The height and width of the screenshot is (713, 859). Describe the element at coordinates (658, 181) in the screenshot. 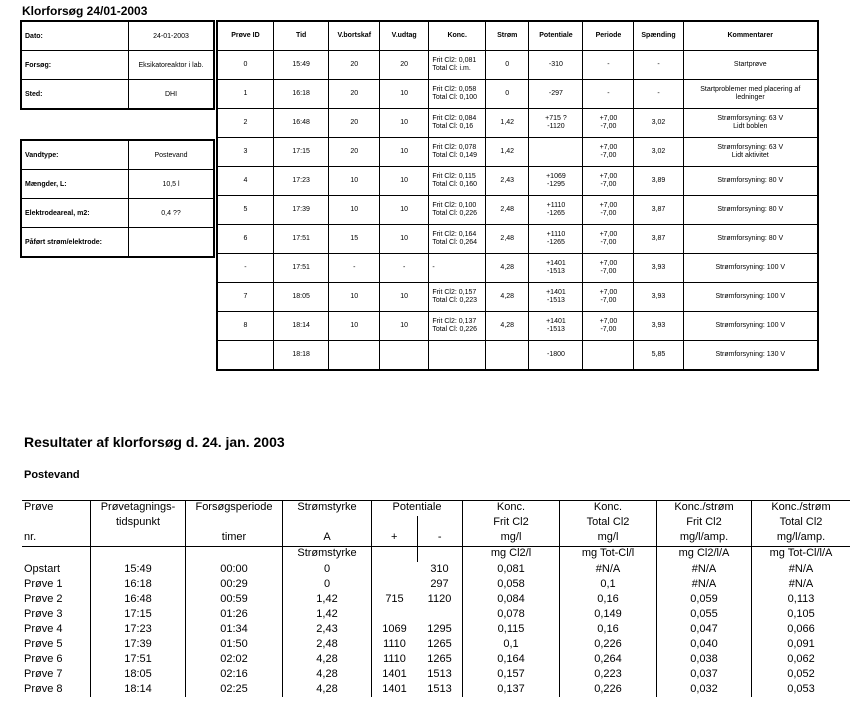

I see `table-cell: 3,89` at that location.